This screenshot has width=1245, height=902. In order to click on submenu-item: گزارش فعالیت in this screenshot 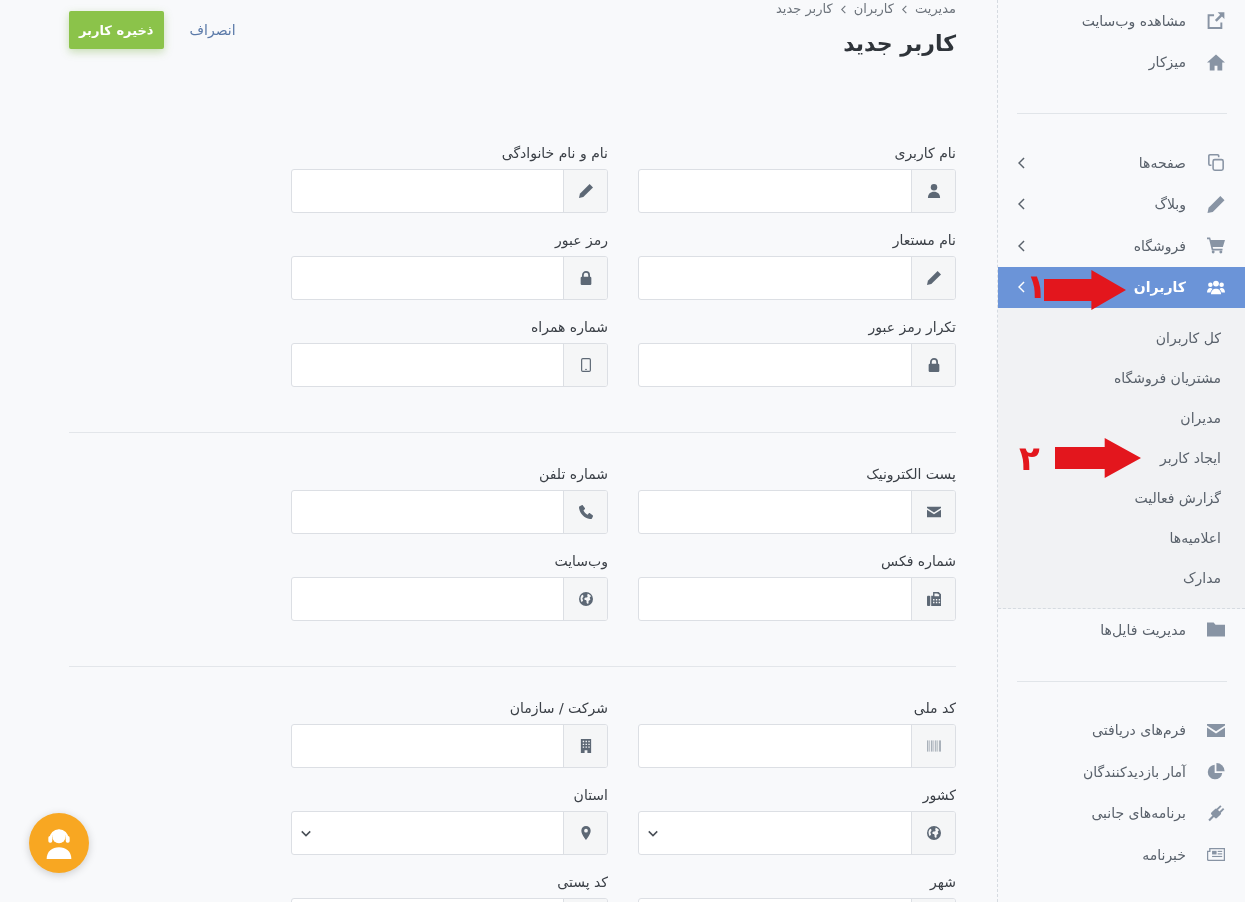, I will do `click(1189, 498)`.